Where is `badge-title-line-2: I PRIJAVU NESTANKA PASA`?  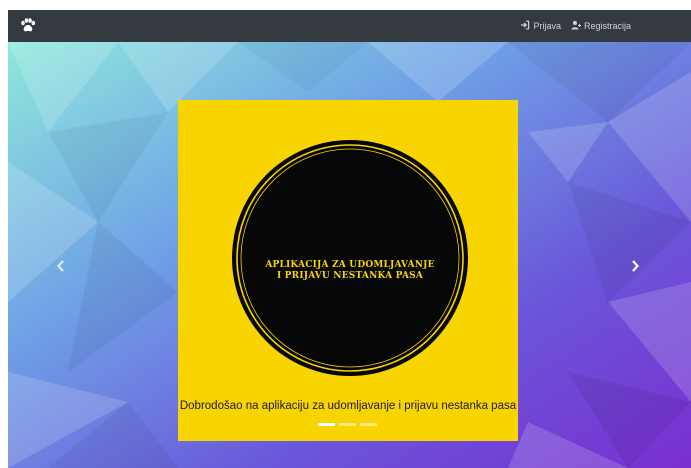
badge-title-line-2: I PRIJAVU NESTANKA PASA is located at coordinates (350, 276).